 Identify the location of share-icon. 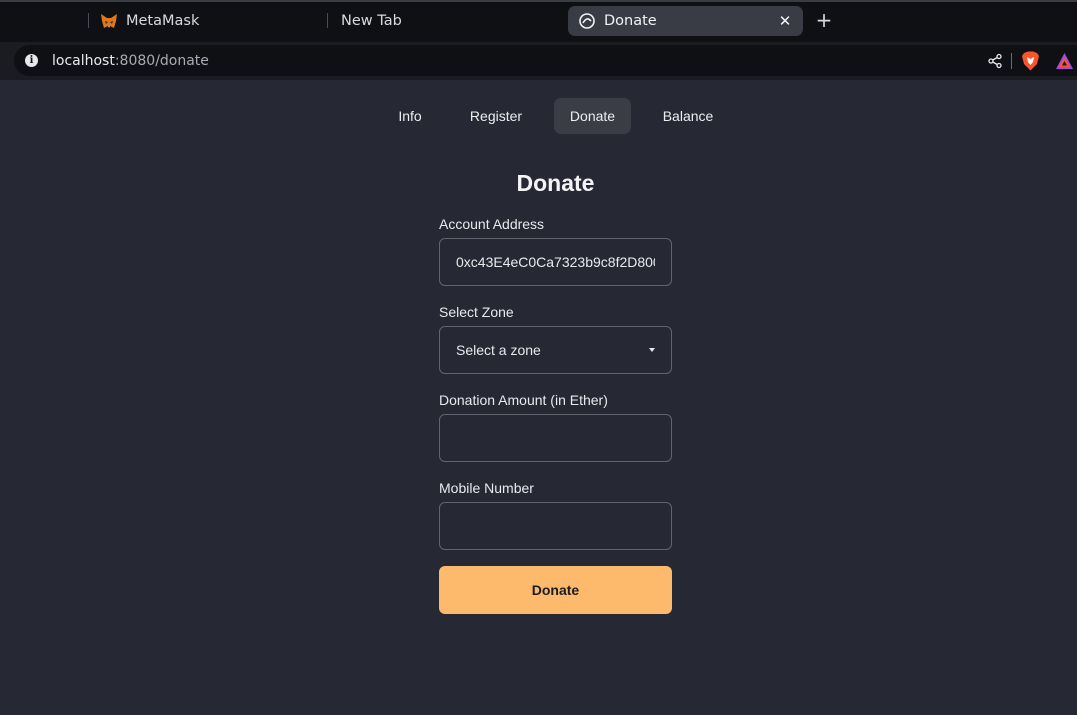
(995, 61).